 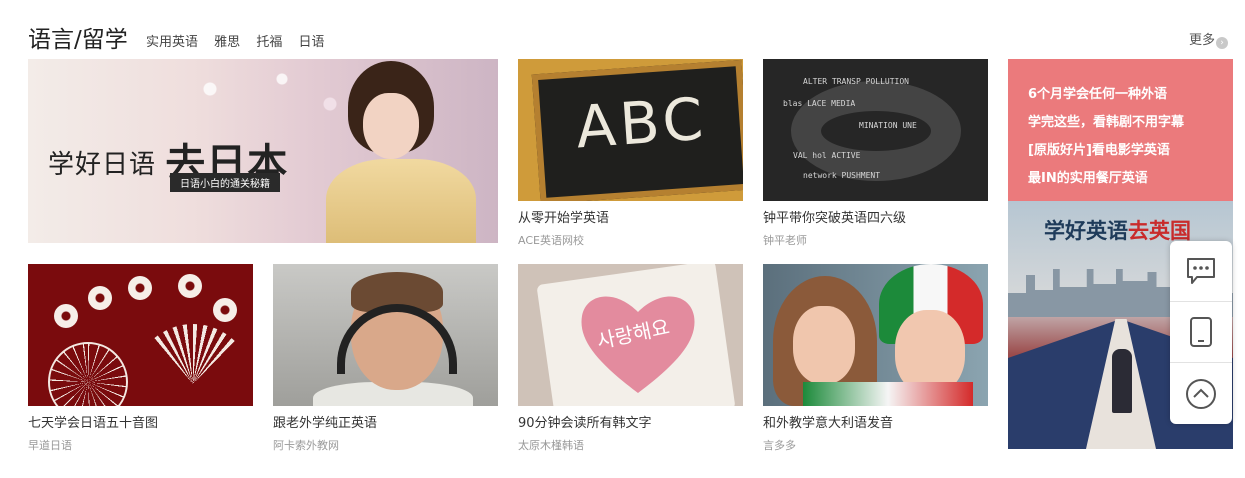 I want to click on chat-button, so click(x=1201, y=271).